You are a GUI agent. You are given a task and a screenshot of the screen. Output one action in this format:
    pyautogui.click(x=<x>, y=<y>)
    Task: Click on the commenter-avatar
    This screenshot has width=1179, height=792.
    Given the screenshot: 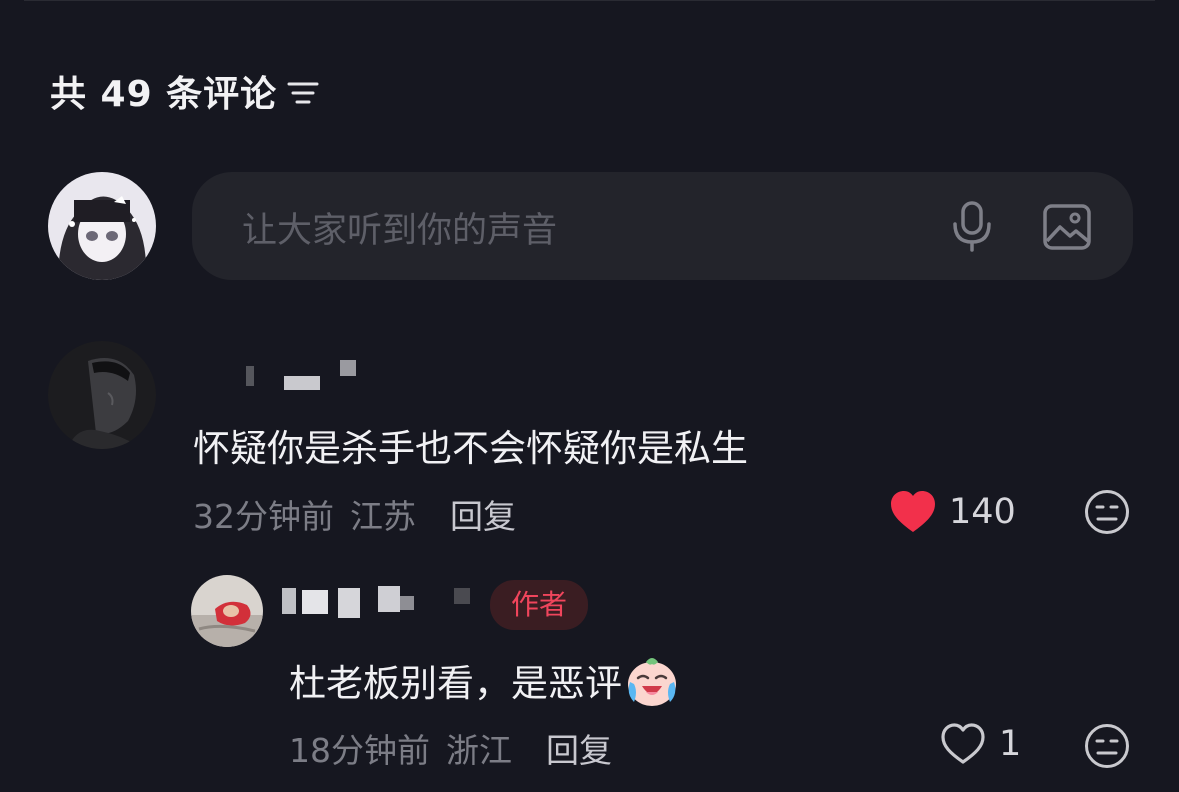 What is the action you would take?
    pyautogui.click(x=102, y=395)
    